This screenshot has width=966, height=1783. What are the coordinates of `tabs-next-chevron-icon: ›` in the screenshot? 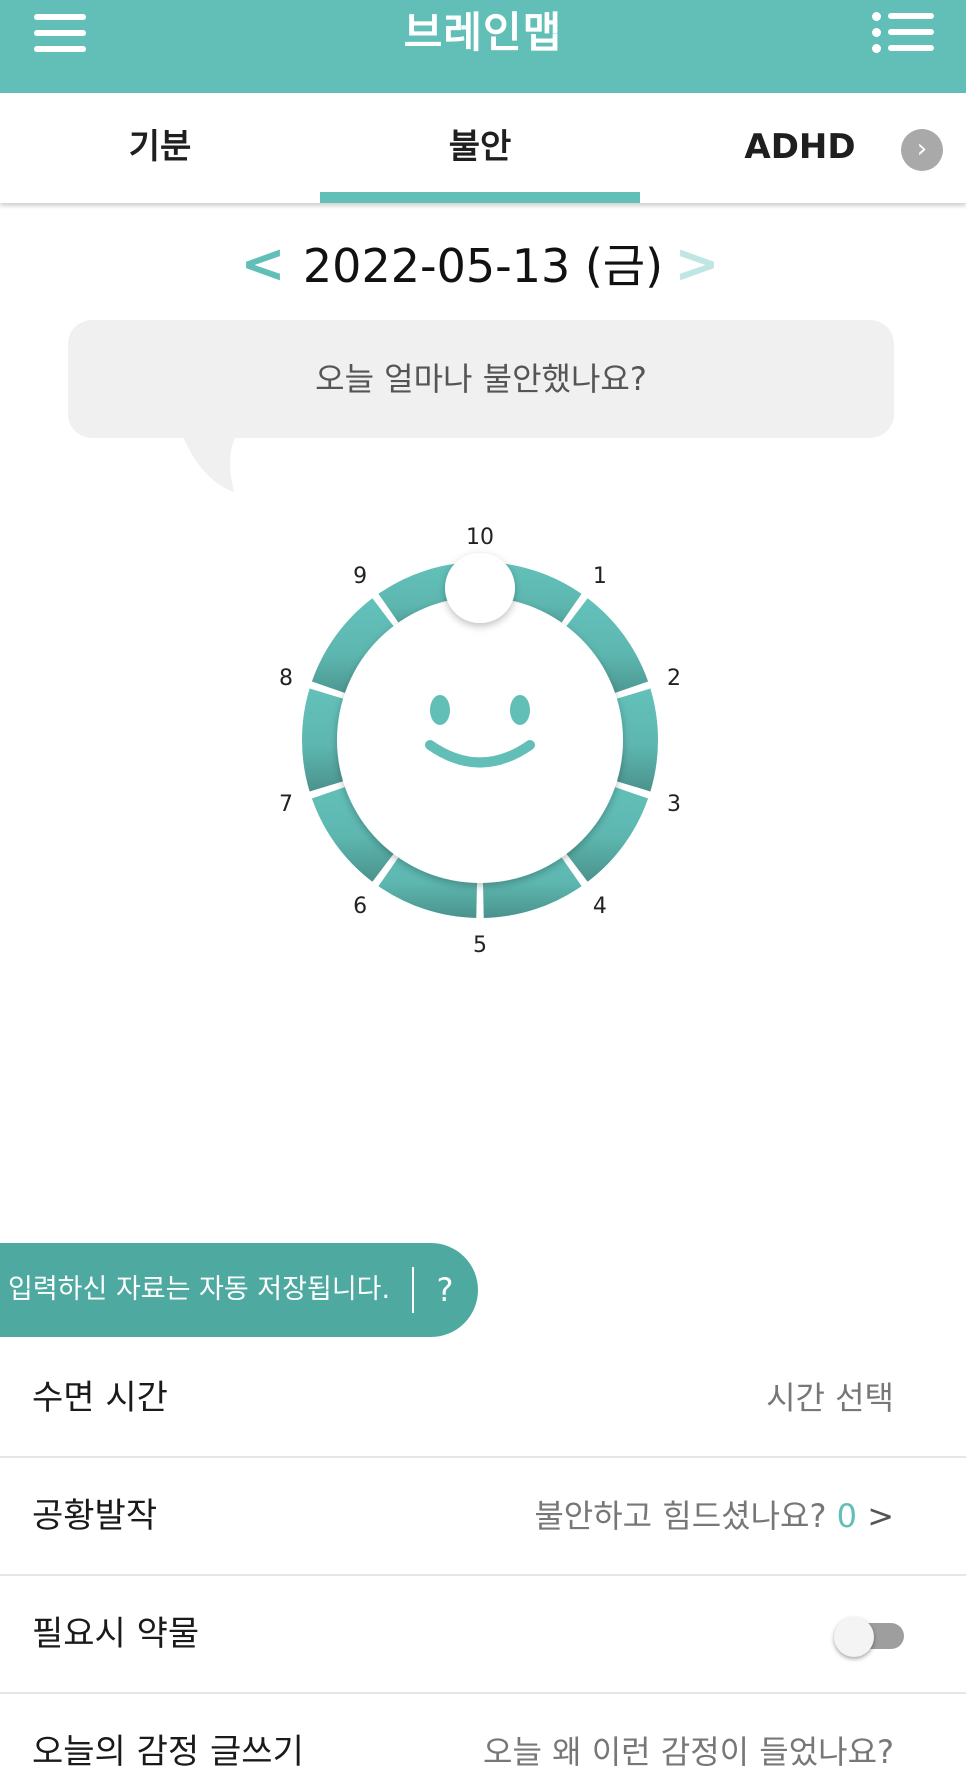 It's located at (922, 150).